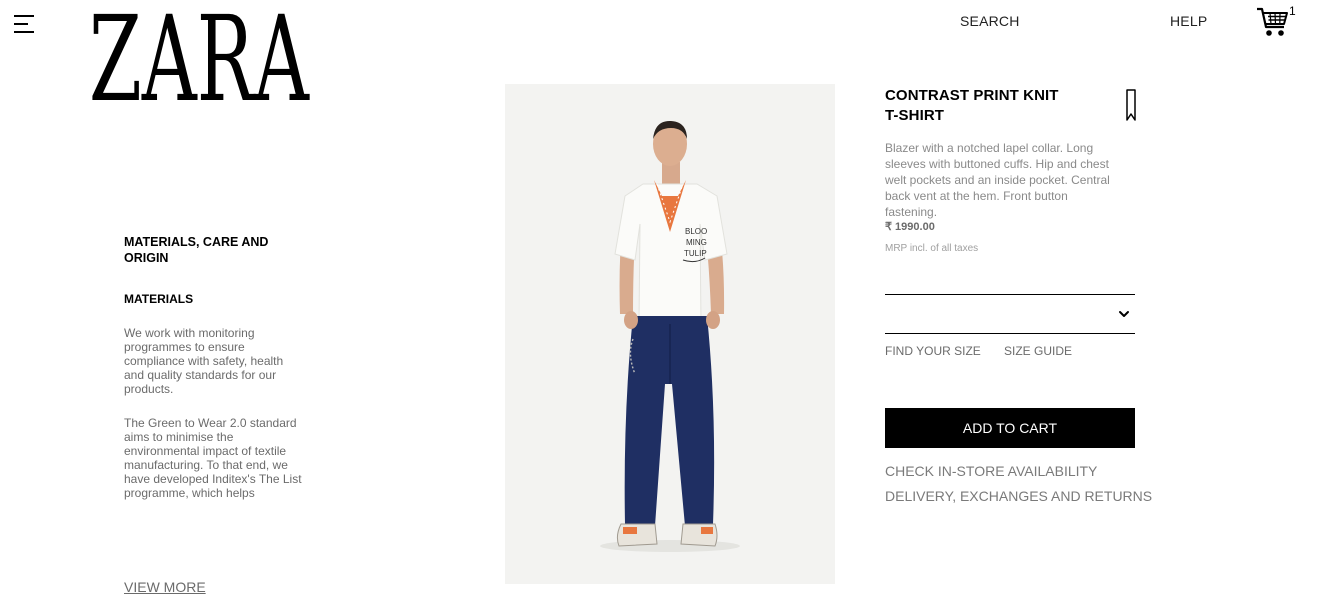 Image resolution: width=1337 pixels, height=609 pixels. What do you see at coordinates (1018, 496) in the screenshot?
I see `delivery-exchanges-returns-link: DELIVERY, EXCHANGES AND RETURNS` at bounding box center [1018, 496].